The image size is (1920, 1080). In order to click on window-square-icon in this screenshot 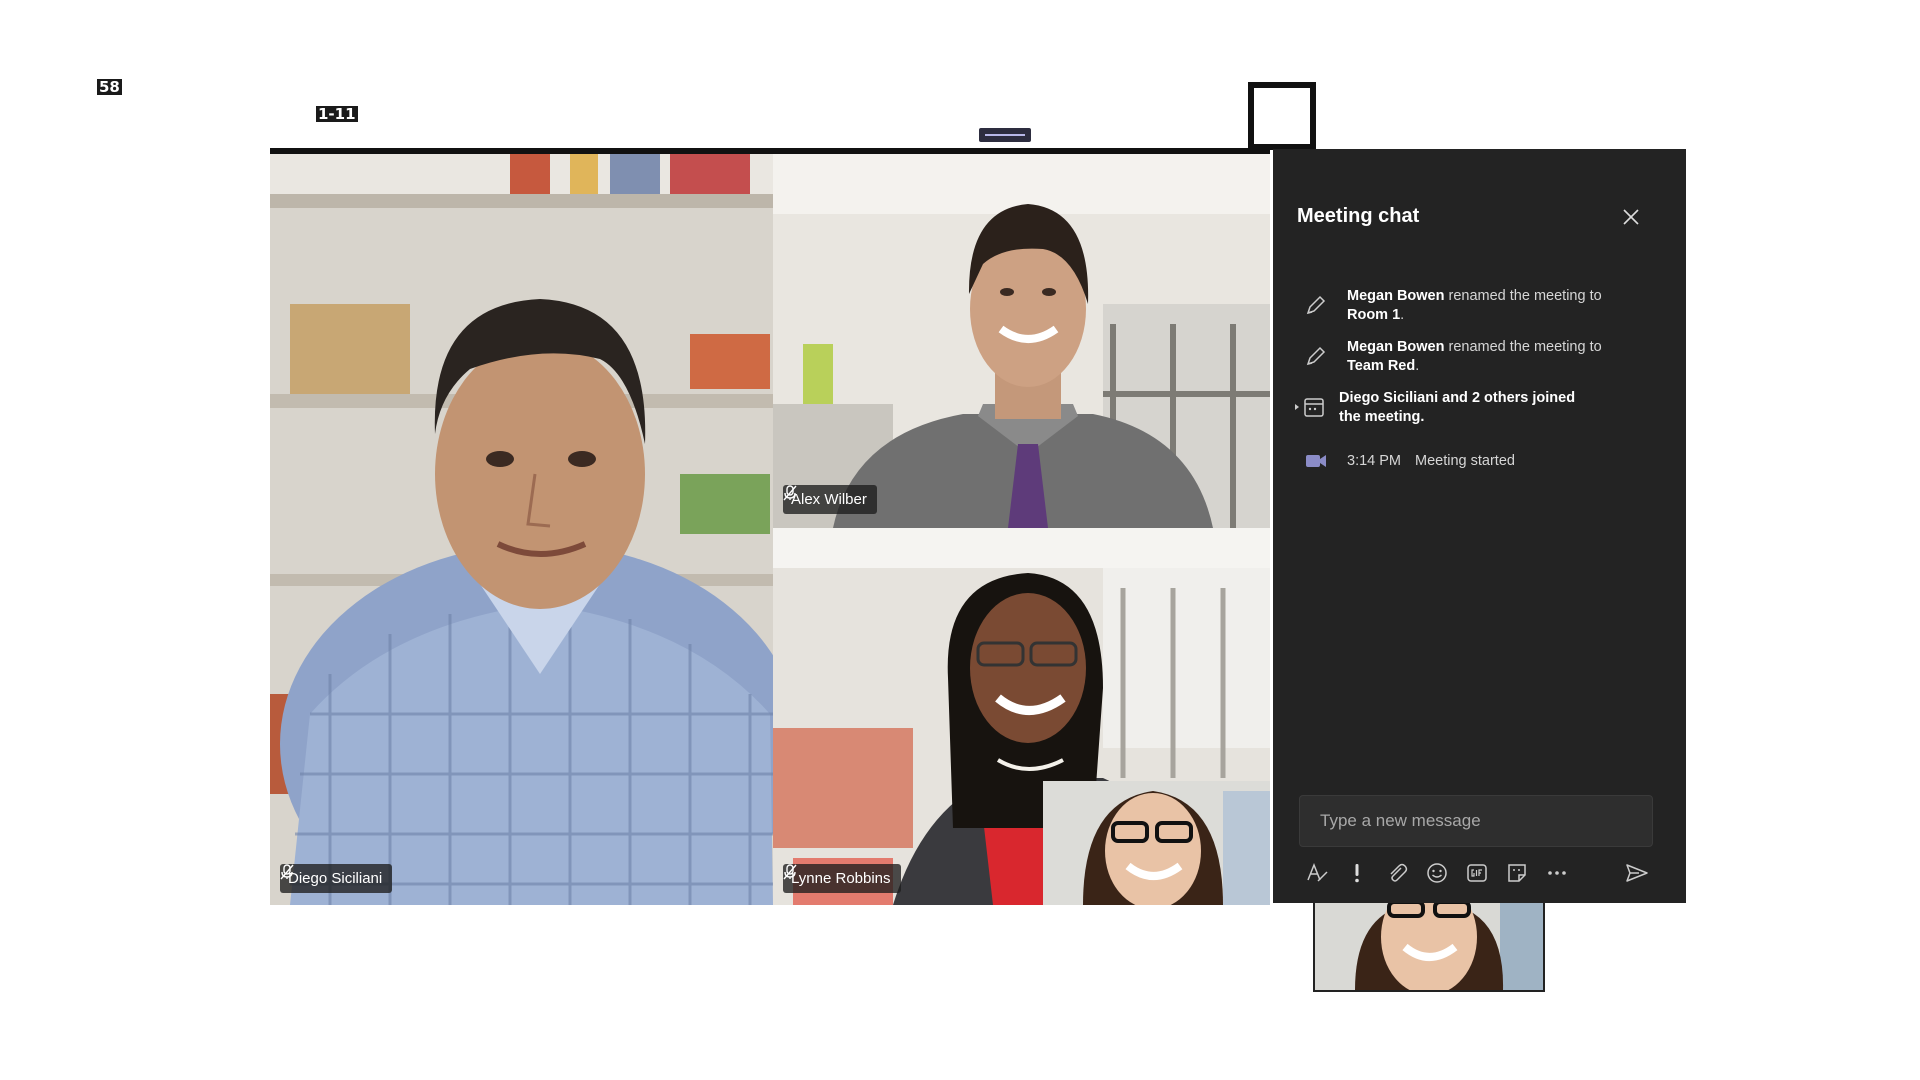, I will do `click(1282, 116)`.